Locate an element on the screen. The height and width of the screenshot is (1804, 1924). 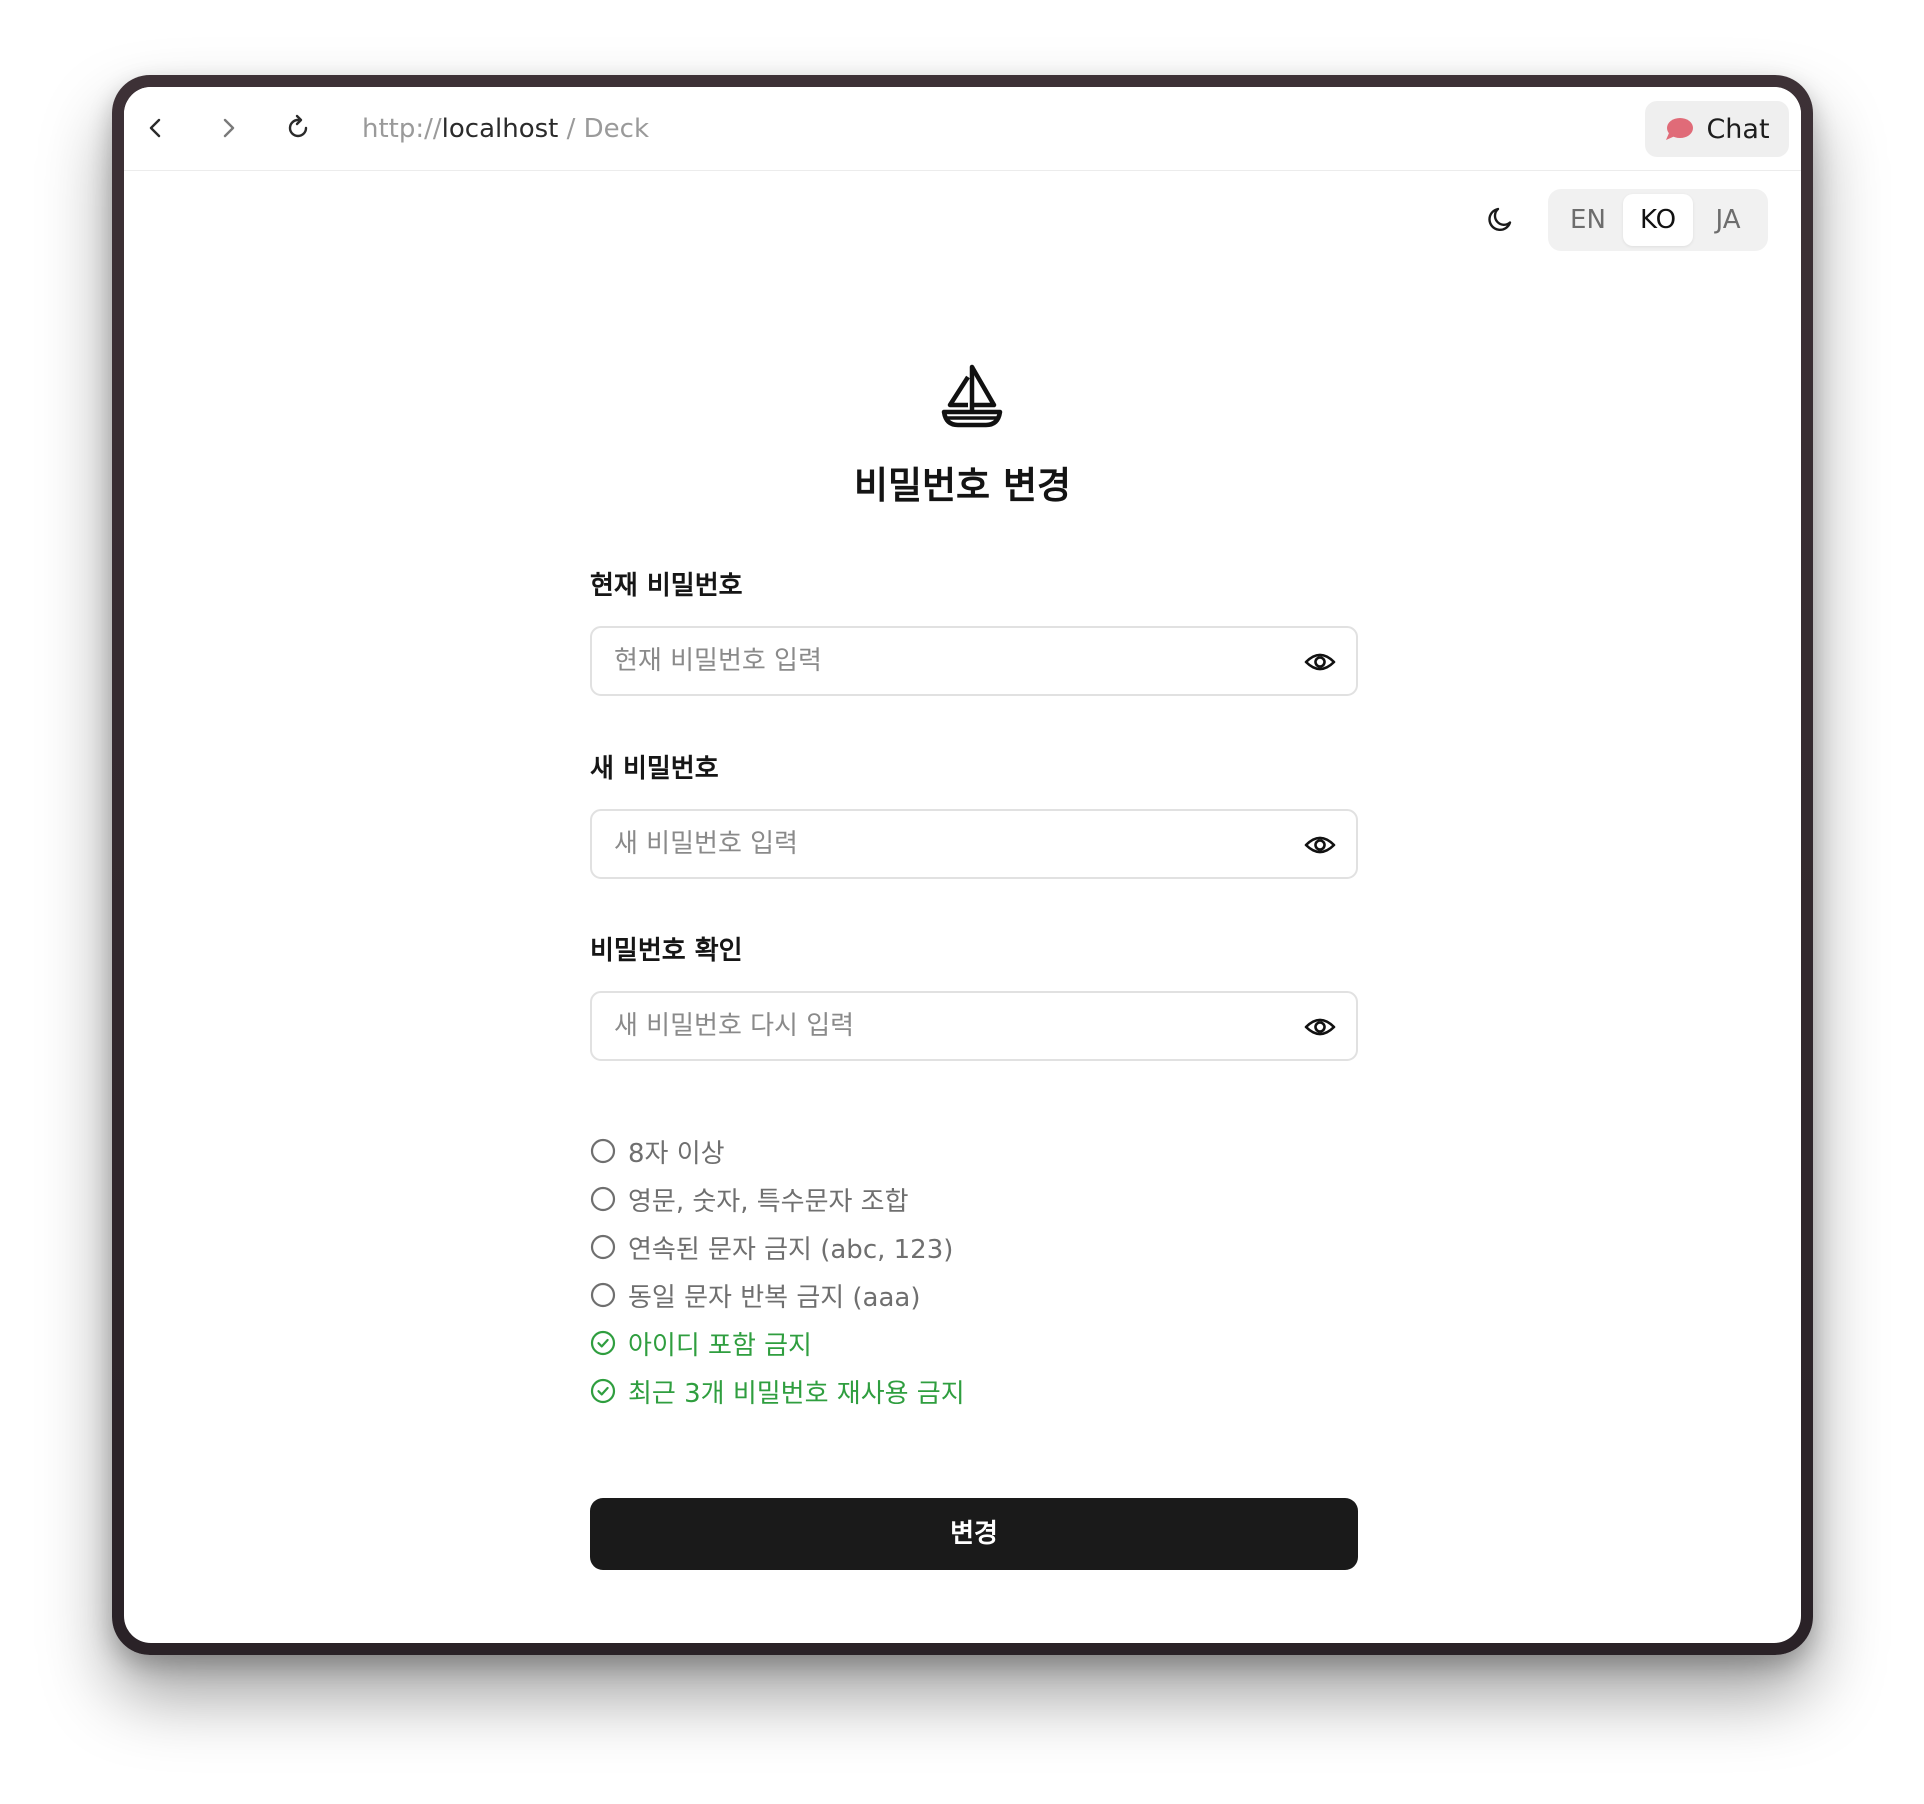
rule-item: 영문, 숫자, 특수문자 조합 is located at coordinates (974, 1199).